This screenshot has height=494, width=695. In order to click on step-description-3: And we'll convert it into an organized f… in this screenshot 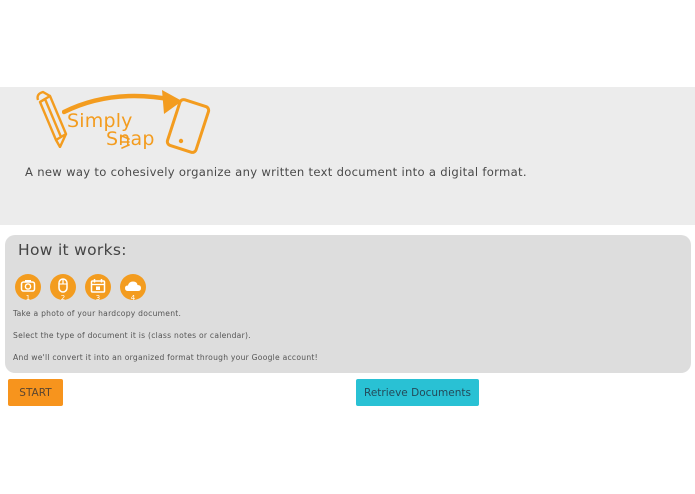, I will do `click(165, 357)`.